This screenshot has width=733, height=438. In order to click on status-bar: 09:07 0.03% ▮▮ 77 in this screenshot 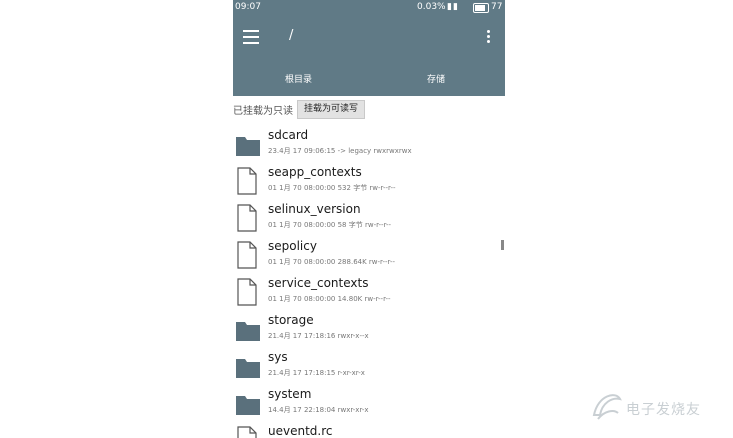, I will do `click(369, 8)`.